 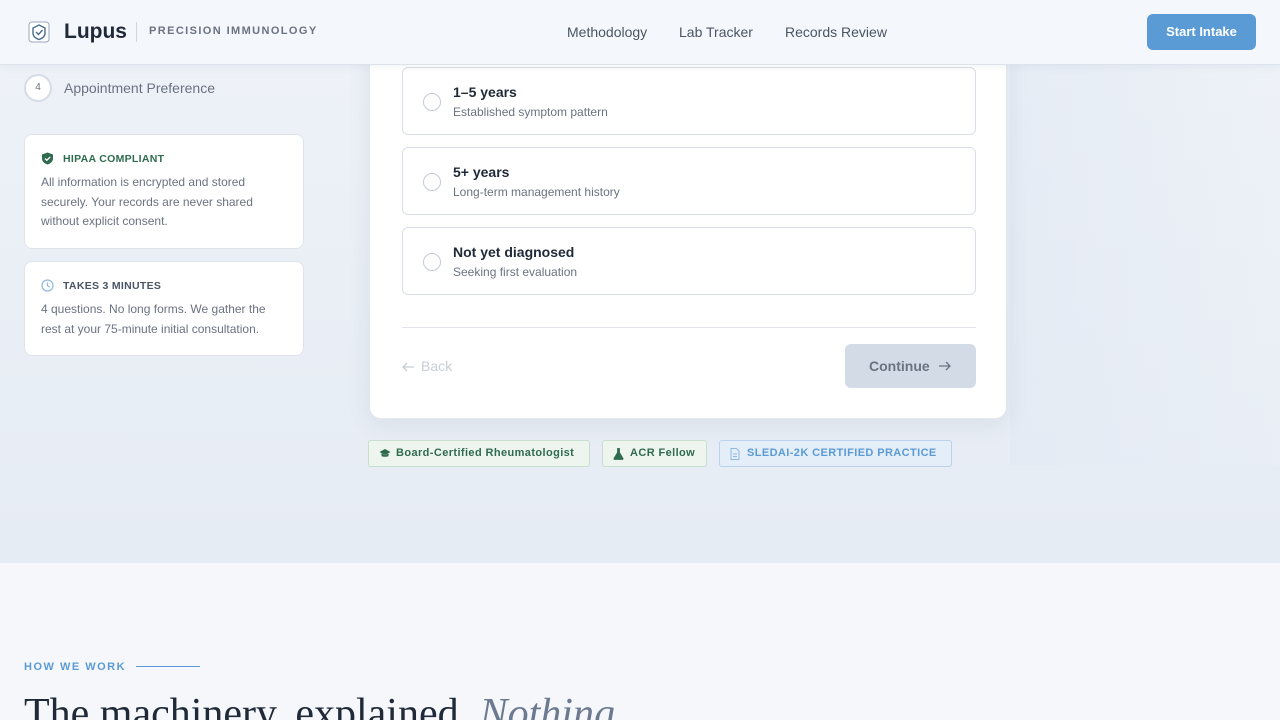 I want to click on nav-methodology: Methodology, so click(x=607, y=32).